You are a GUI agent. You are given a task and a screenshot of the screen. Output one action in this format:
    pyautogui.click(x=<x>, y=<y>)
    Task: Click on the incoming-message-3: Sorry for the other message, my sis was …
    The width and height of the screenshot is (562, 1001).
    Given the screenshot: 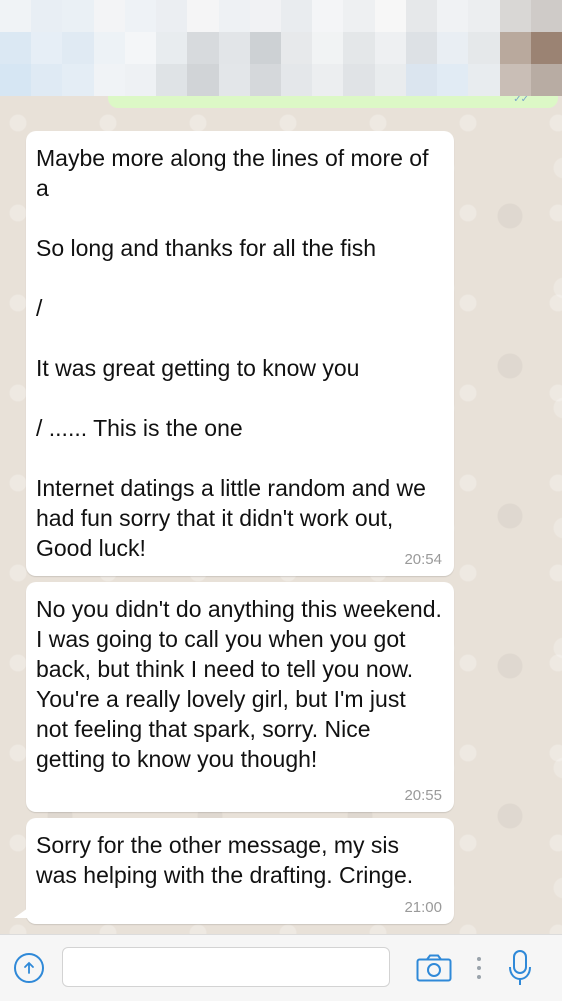 What is the action you would take?
    pyautogui.click(x=234, y=871)
    